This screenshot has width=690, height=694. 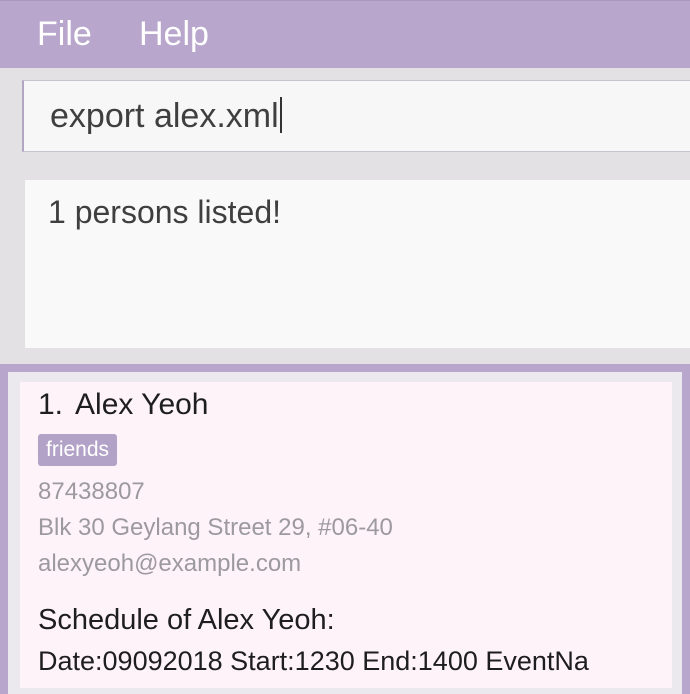 I want to click on command-input-value: export alex.xml, so click(x=164, y=116).